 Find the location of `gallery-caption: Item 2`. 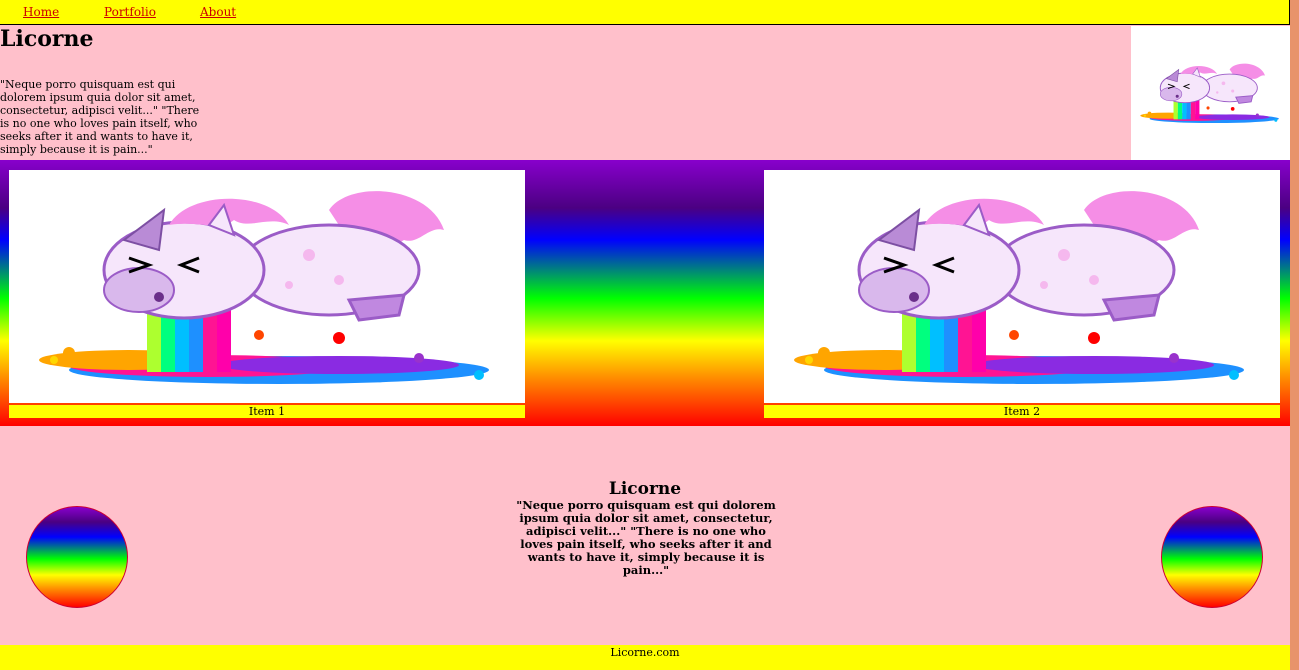

gallery-caption: Item 2 is located at coordinates (1022, 411).